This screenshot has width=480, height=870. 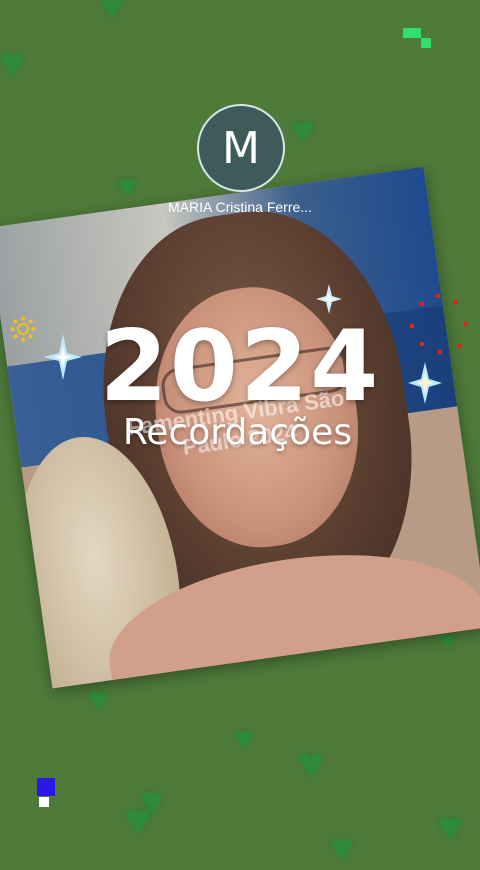 I want to click on sun-icon, so click(x=23, y=329).